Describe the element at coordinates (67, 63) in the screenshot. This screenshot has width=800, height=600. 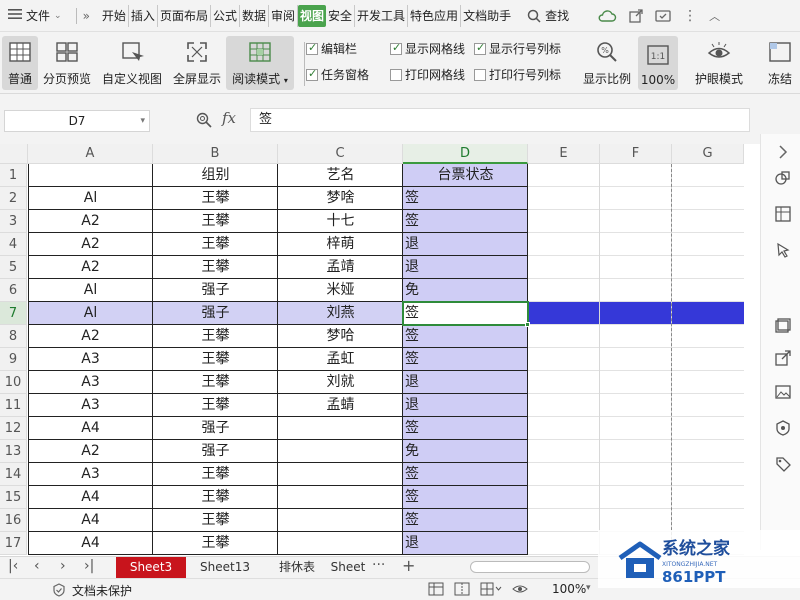
I see `page-break-preview-button: 分页预览` at that location.